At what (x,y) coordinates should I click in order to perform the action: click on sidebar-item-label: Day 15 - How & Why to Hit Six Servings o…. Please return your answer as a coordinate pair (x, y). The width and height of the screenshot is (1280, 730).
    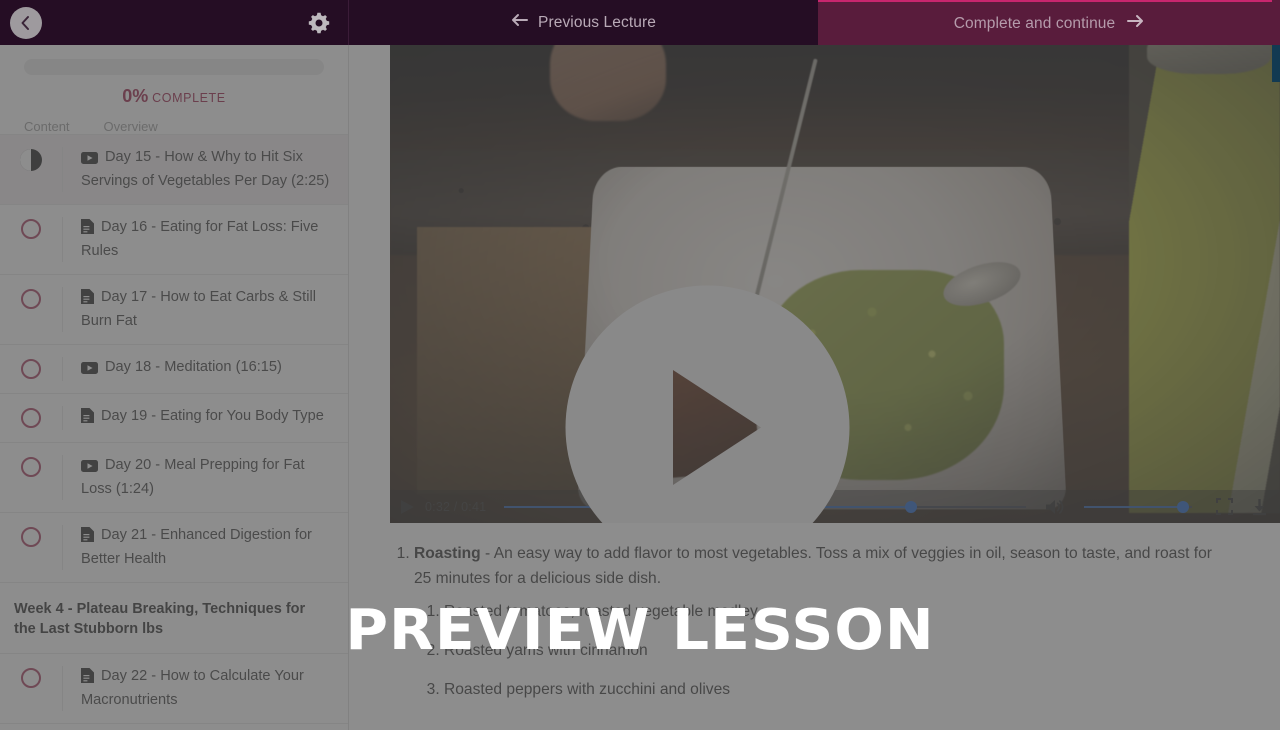
    Looking at the image, I should click on (205, 169).